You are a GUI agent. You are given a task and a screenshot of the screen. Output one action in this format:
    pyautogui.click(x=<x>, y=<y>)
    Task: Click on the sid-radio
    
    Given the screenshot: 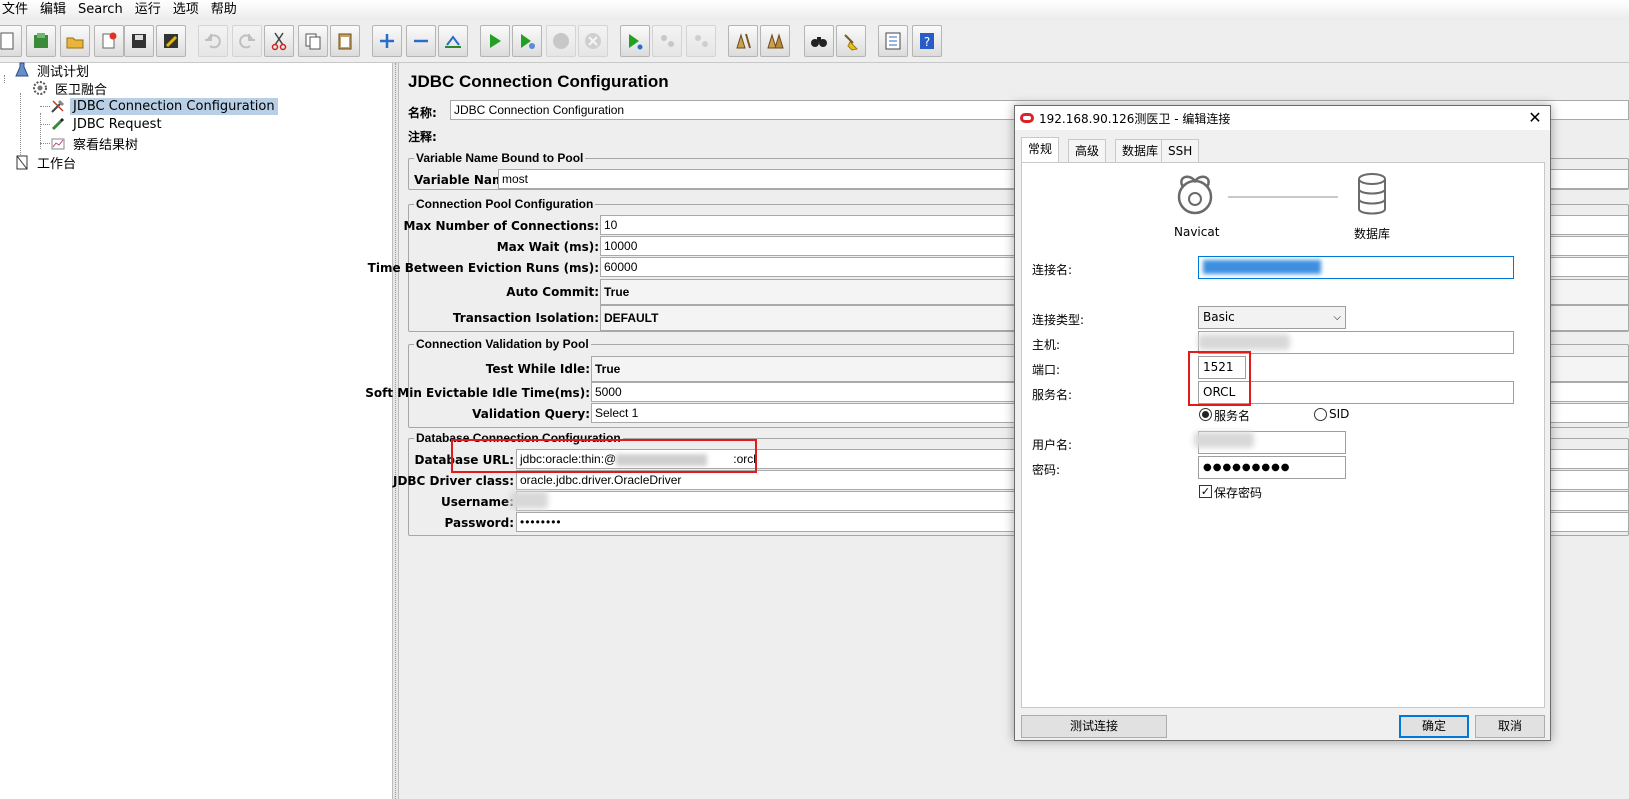 What is the action you would take?
    pyautogui.click(x=1320, y=414)
    